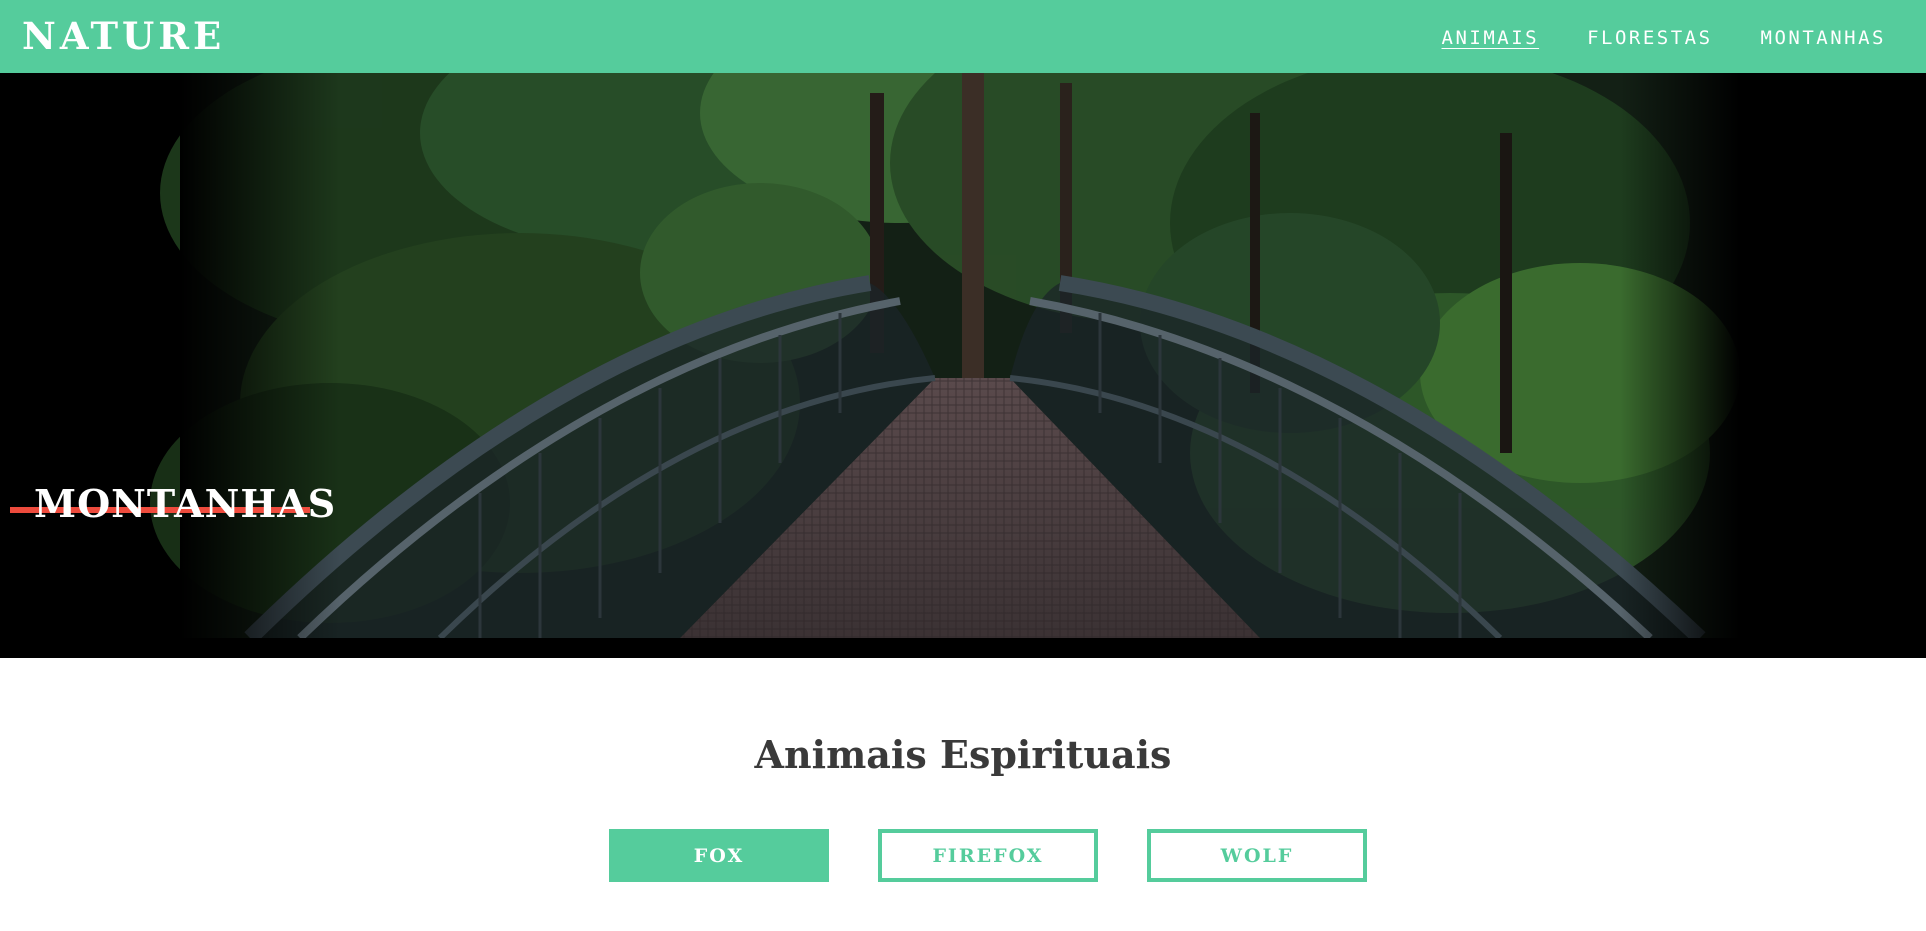 This screenshot has width=1926, height=931. Describe the element at coordinates (963, 36) in the screenshot. I see `top-navbar: NATURE ANIMAIS FLORESTAS MONTANHAS` at that location.